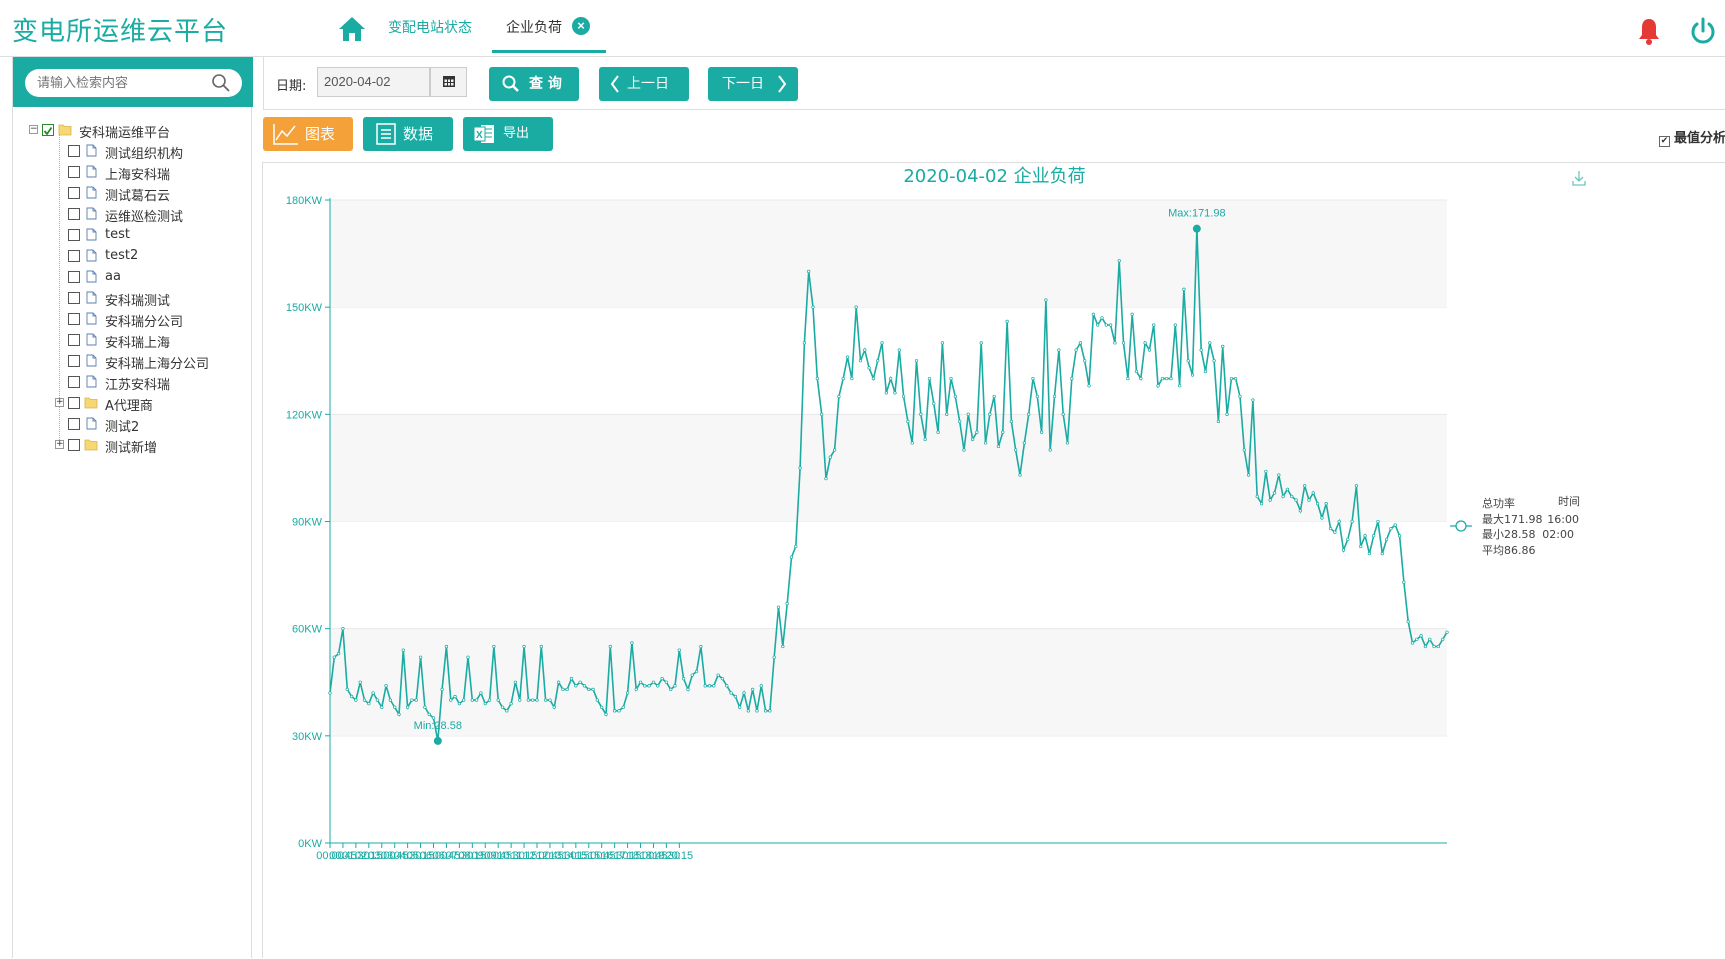 This screenshot has width=1725, height=959. I want to click on collapse-icon: −, so click(33, 129).